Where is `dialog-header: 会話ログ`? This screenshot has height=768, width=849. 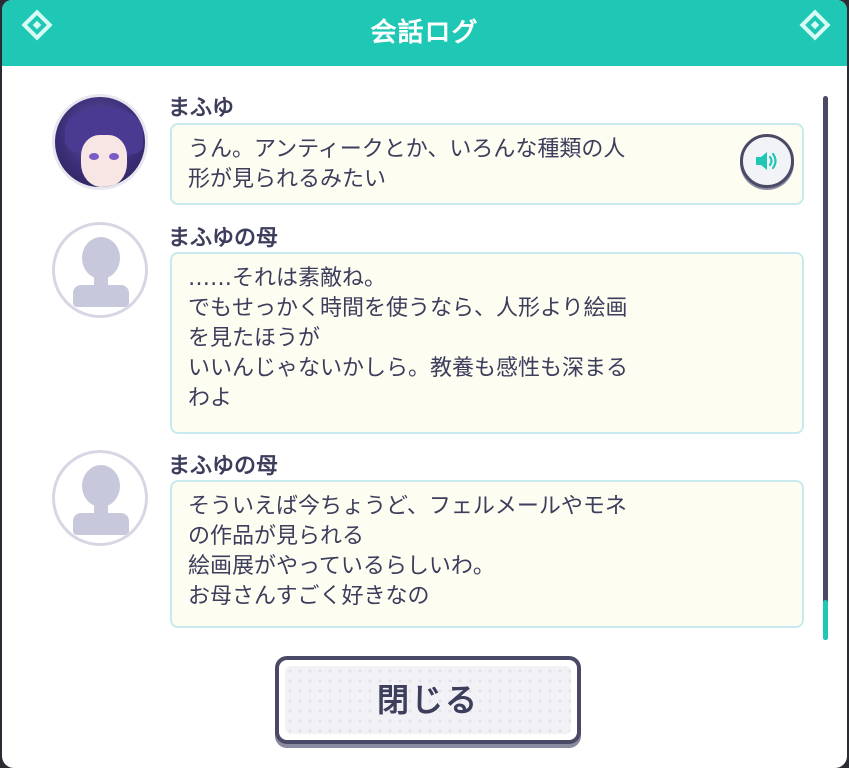
dialog-header: 会話ログ is located at coordinates (424, 33).